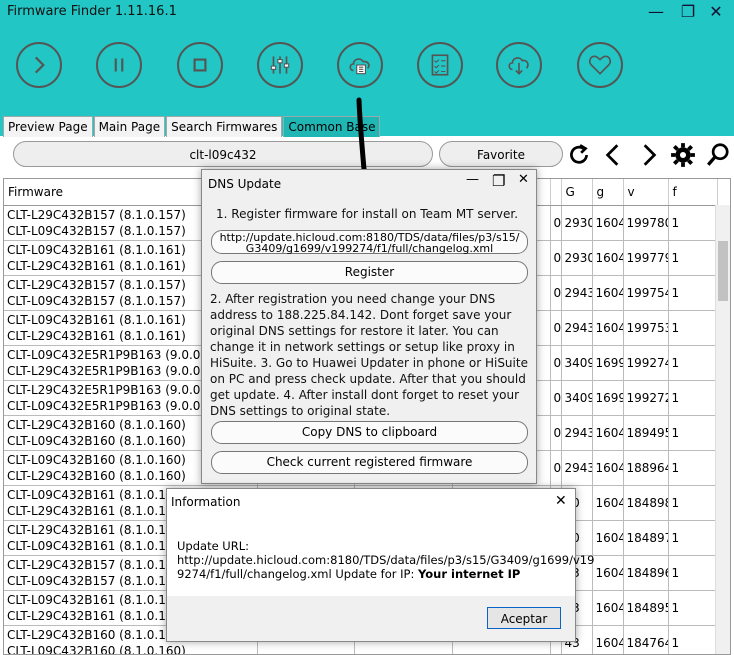 Image resolution: width=734 pixels, height=655 pixels. Describe the element at coordinates (718, 155) in the screenshot. I see `search-icon` at that location.